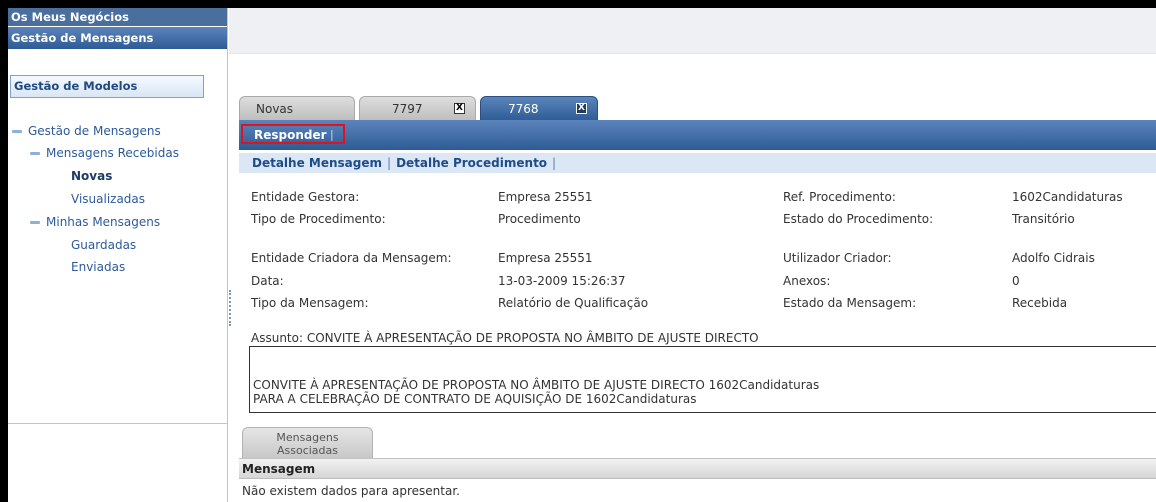 This screenshot has height=502, width=1156. Describe the element at coordinates (103, 245) in the screenshot. I see `tree-item-saved: Guardadas` at that location.